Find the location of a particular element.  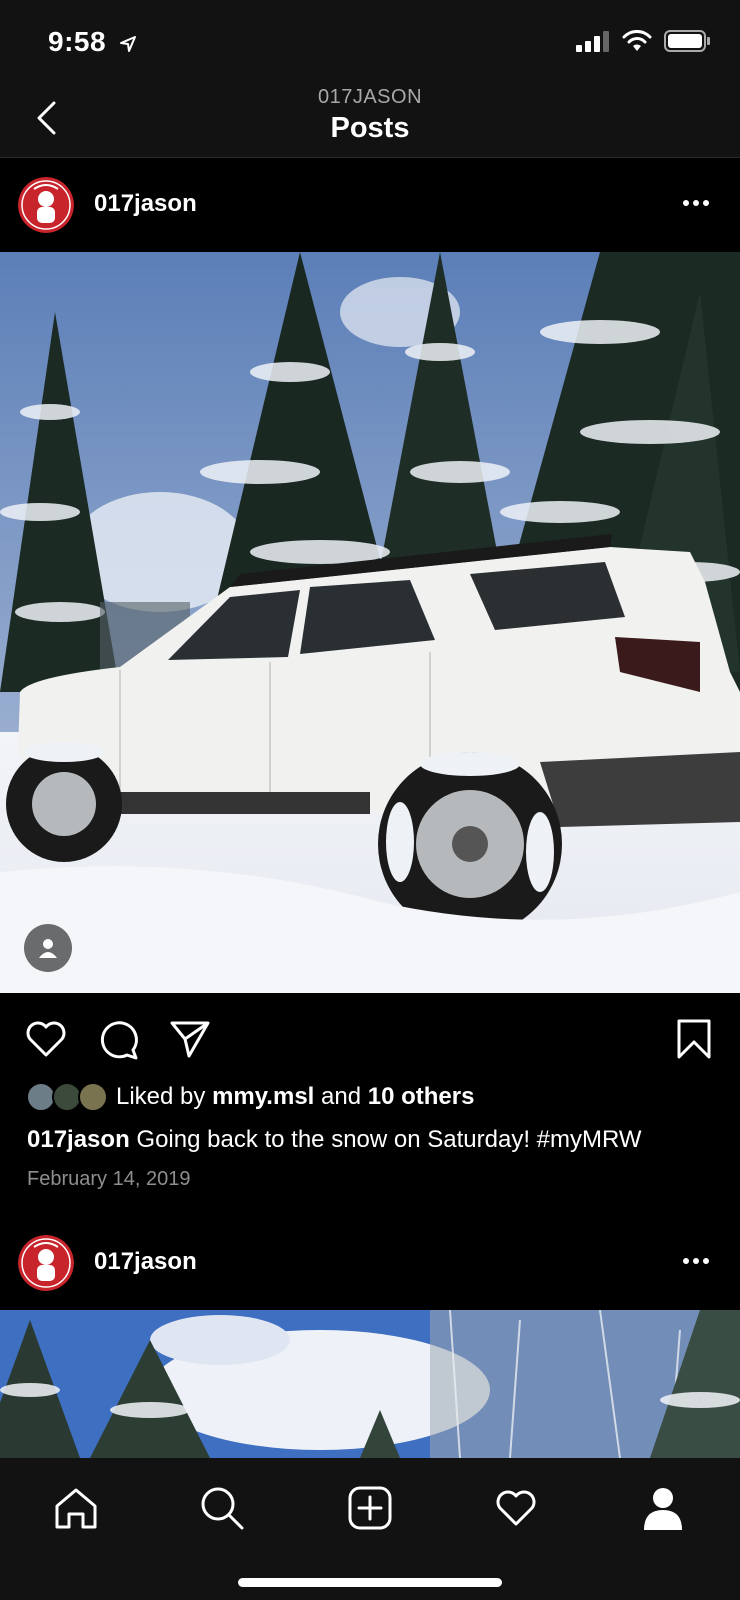

location-arrow-icon is located at coordinates (128, 43).